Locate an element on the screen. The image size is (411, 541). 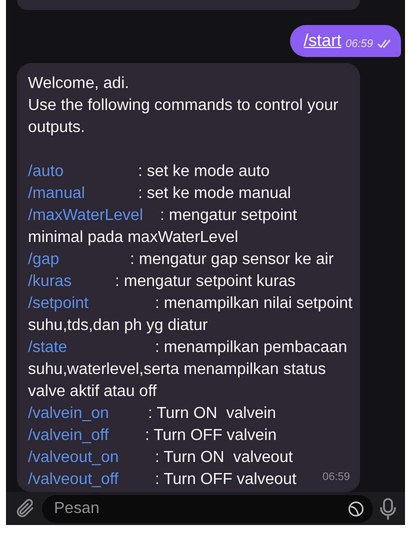
command-link: /manual is located at coordinates (56, 193).